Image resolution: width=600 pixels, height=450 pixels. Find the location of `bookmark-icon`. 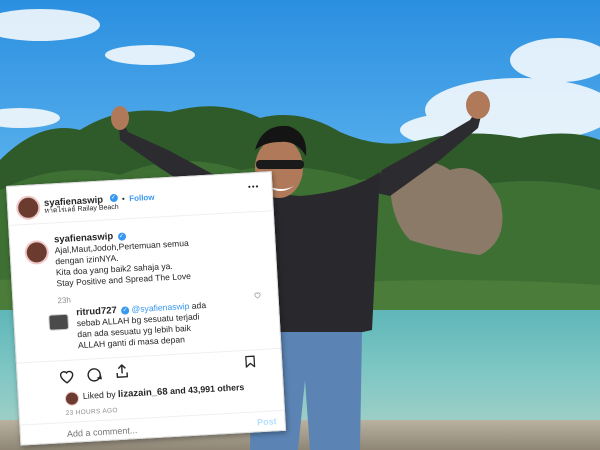

bookmark-icon is located at coordinates (250, 361).